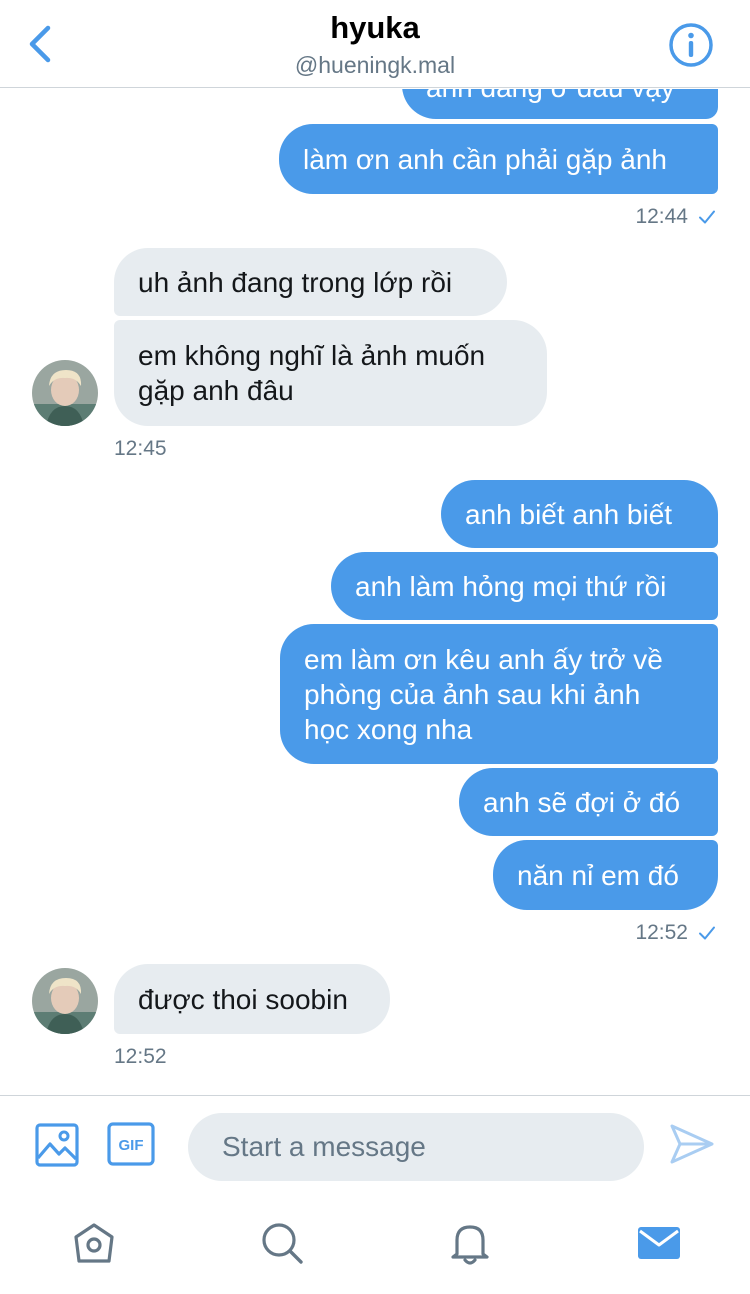 This screenshot has height=1294, width=750. Describe the element at coordinates (511, 586) in the screenshot. I see `message-text: anh làm hỏng mọi thứ rồi` at that location.